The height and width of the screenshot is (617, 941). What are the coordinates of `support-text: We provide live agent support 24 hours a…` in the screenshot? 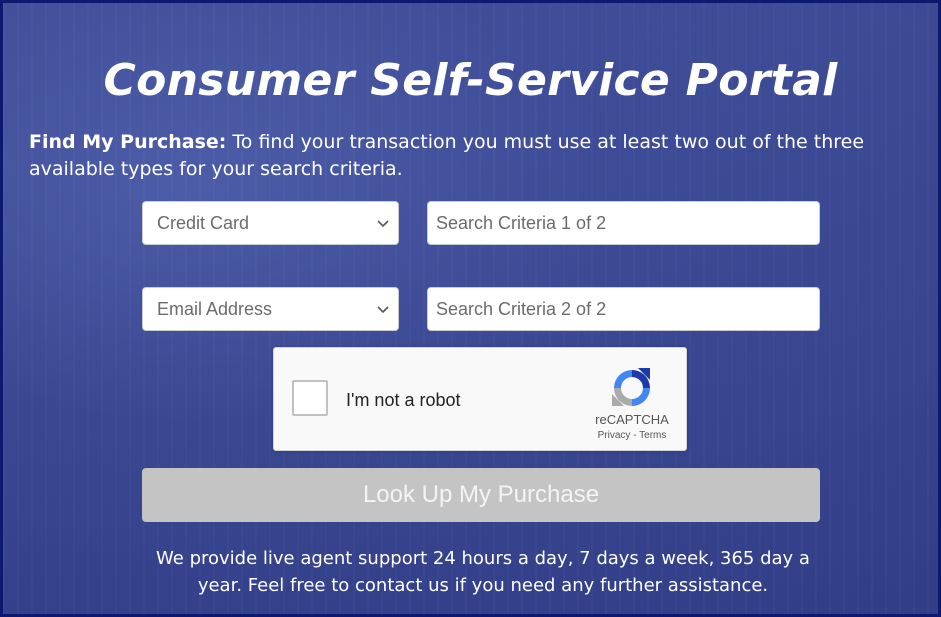 It's located at (483, 572).